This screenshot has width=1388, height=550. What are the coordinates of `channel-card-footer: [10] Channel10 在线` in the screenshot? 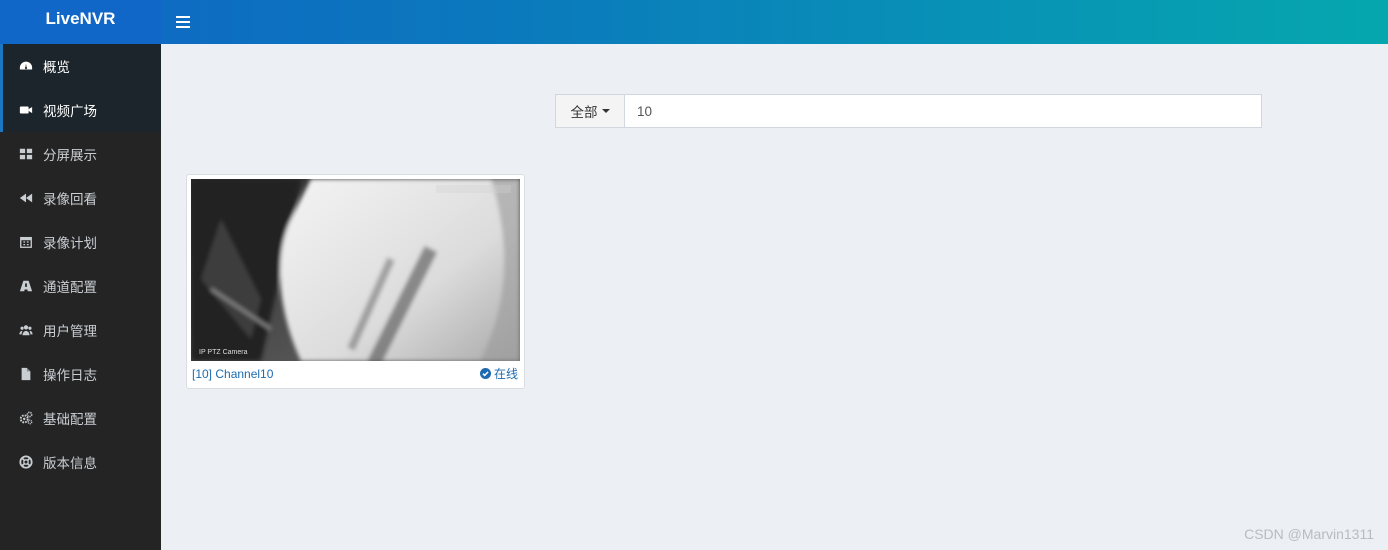 It's located at (355, 373).